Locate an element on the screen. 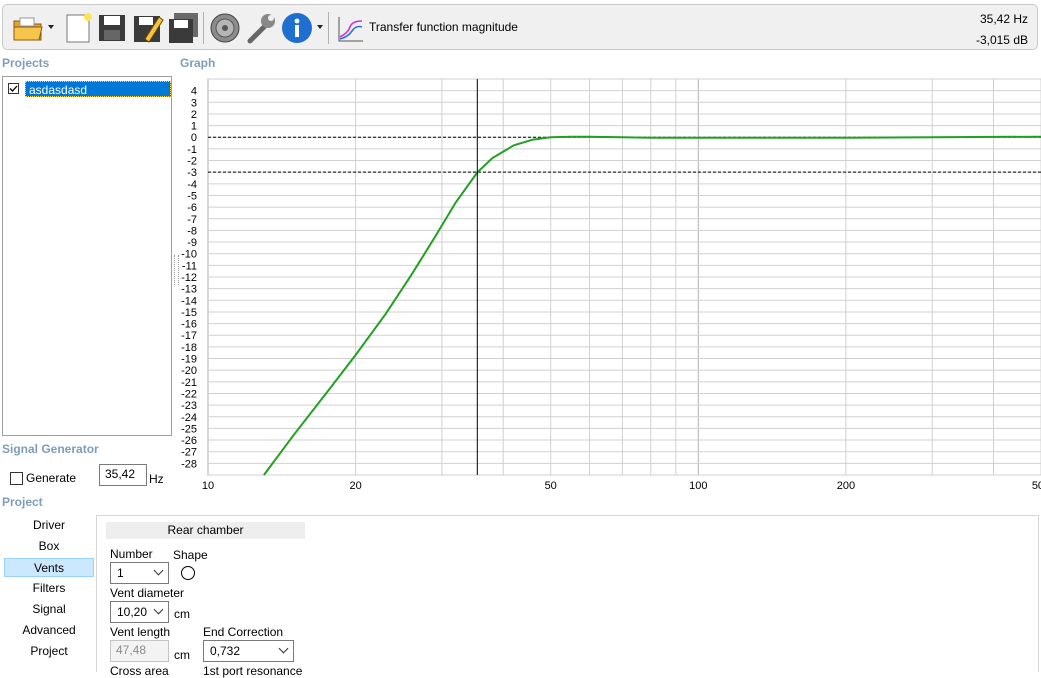 The width and height of the screenshot is (1041, 678). nav-item-signal: Signal is located at coordinates (49, 609).